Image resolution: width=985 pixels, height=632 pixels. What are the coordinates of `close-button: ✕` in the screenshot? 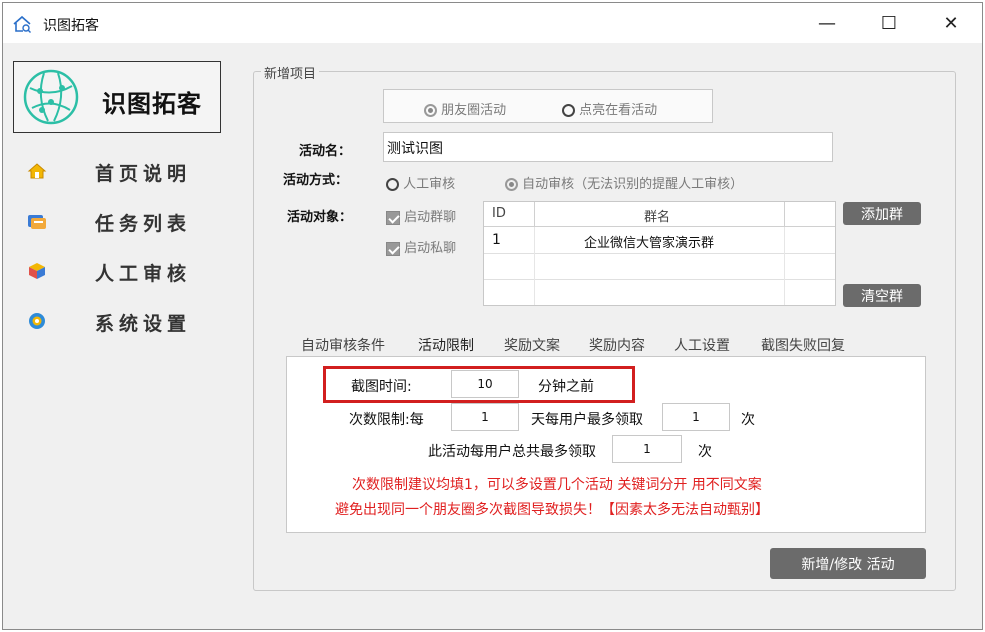 It's located at (951, 23).